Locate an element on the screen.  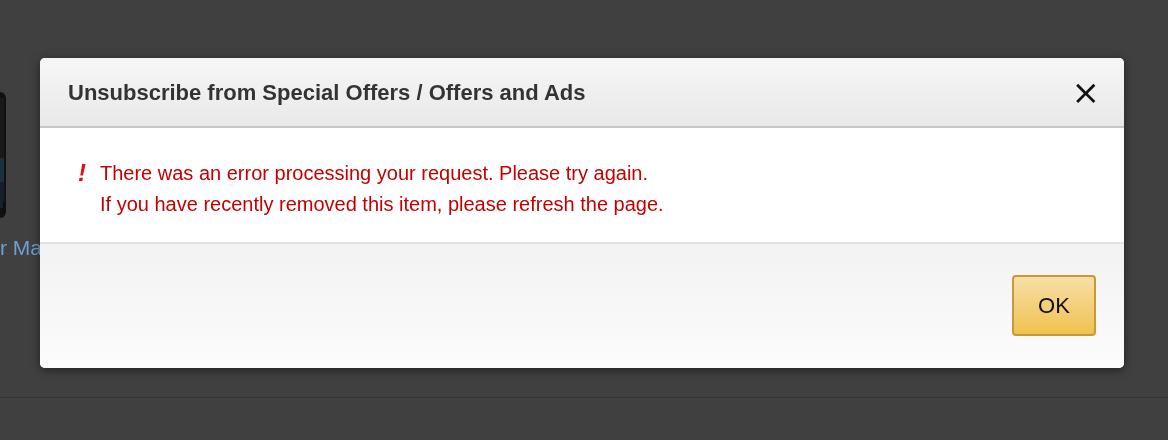
alert-icon: ! is located at coordinates (82, 173).